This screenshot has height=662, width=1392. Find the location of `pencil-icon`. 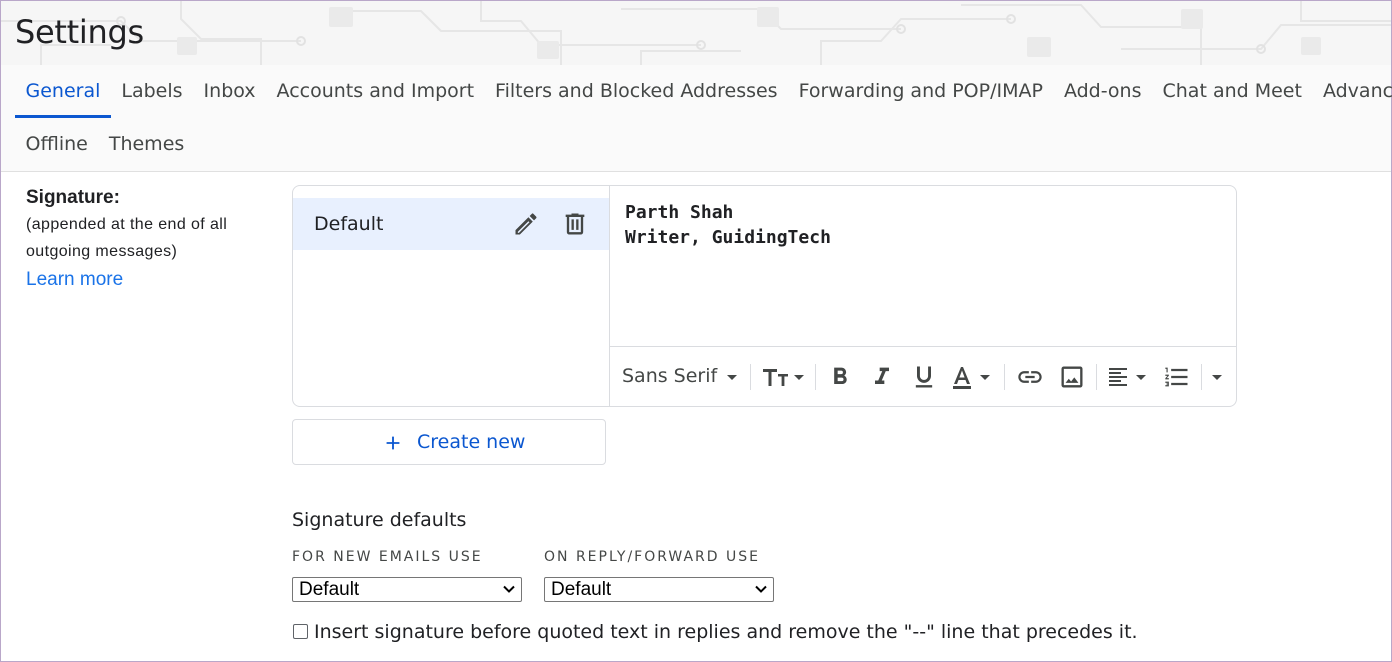

pencil-icon is located at coordinates (526, 224).